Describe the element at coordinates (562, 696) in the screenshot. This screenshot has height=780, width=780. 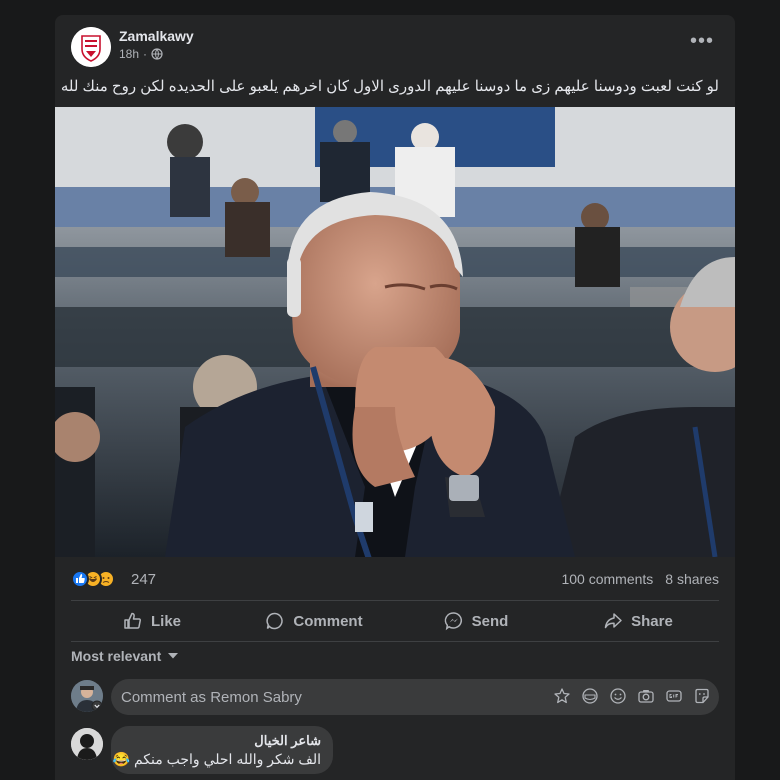
I see `avatar-sticker-icon` at that location.